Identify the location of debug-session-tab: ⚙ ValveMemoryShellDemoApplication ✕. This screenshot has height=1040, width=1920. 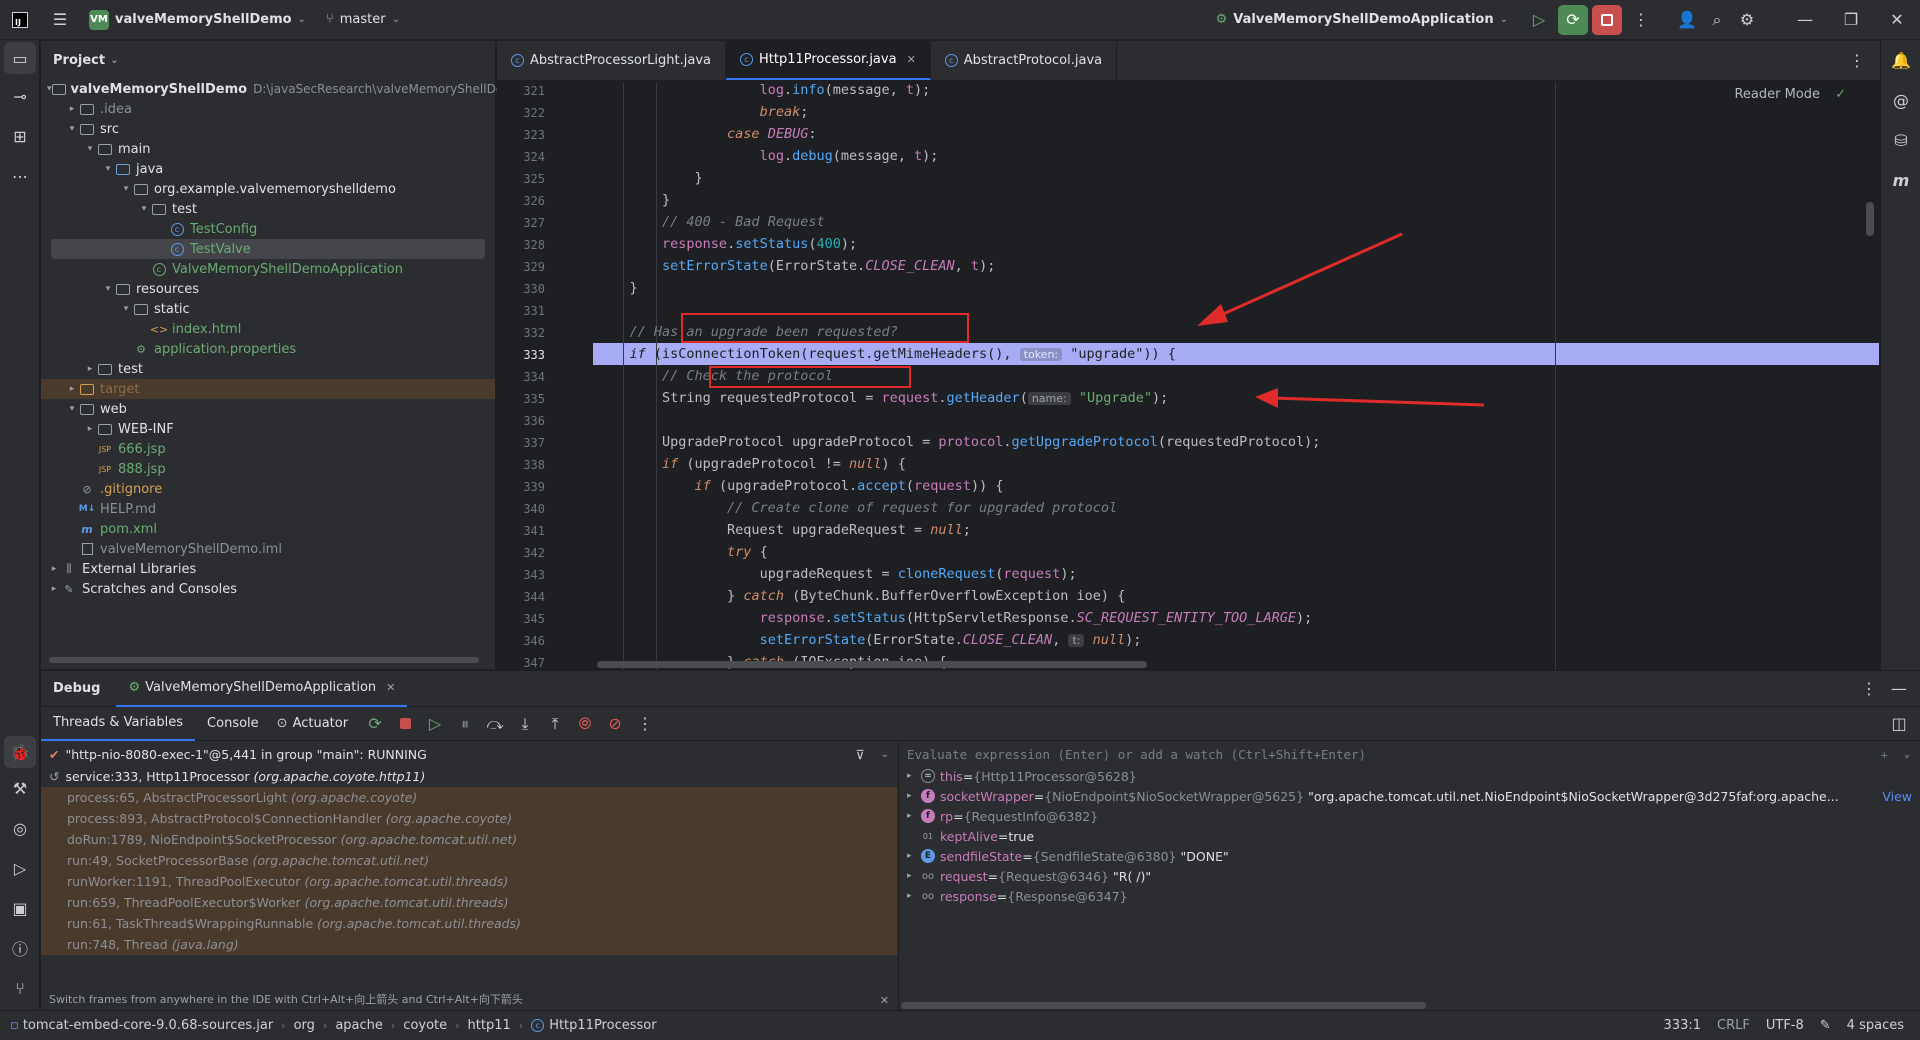
(262, 689).